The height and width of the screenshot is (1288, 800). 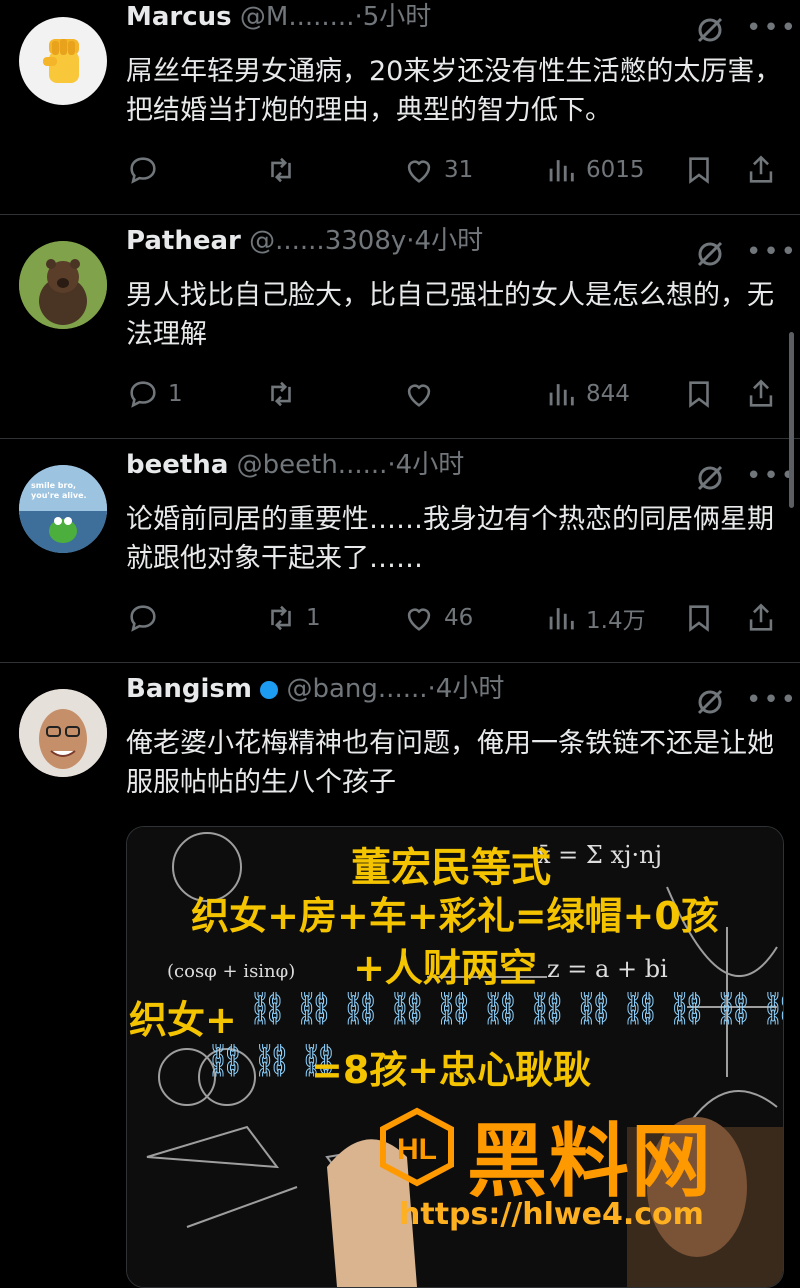 What do you see at coordinates (450, 315) in the screenshot?
I see `tweet-text: 男人找比自己脸大，比自己强壮的女人是怎么想的，无法理解` at bounding box center [450, 315].